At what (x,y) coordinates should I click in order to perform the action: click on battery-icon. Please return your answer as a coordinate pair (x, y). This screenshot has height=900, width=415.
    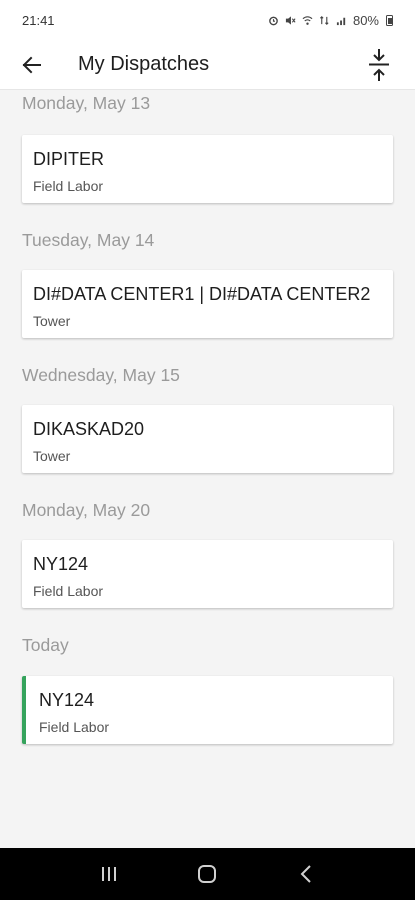
    Looking at the image, I should click on (389, 20).